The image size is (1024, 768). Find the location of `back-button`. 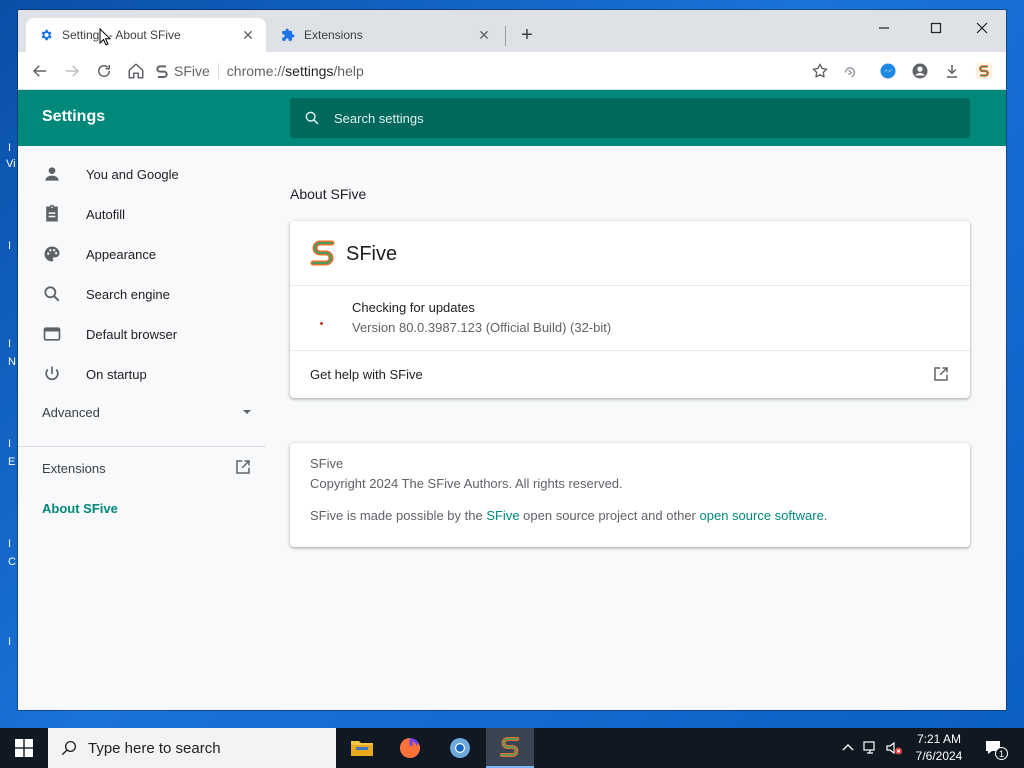

back-button is located at coordinates (40, 71).